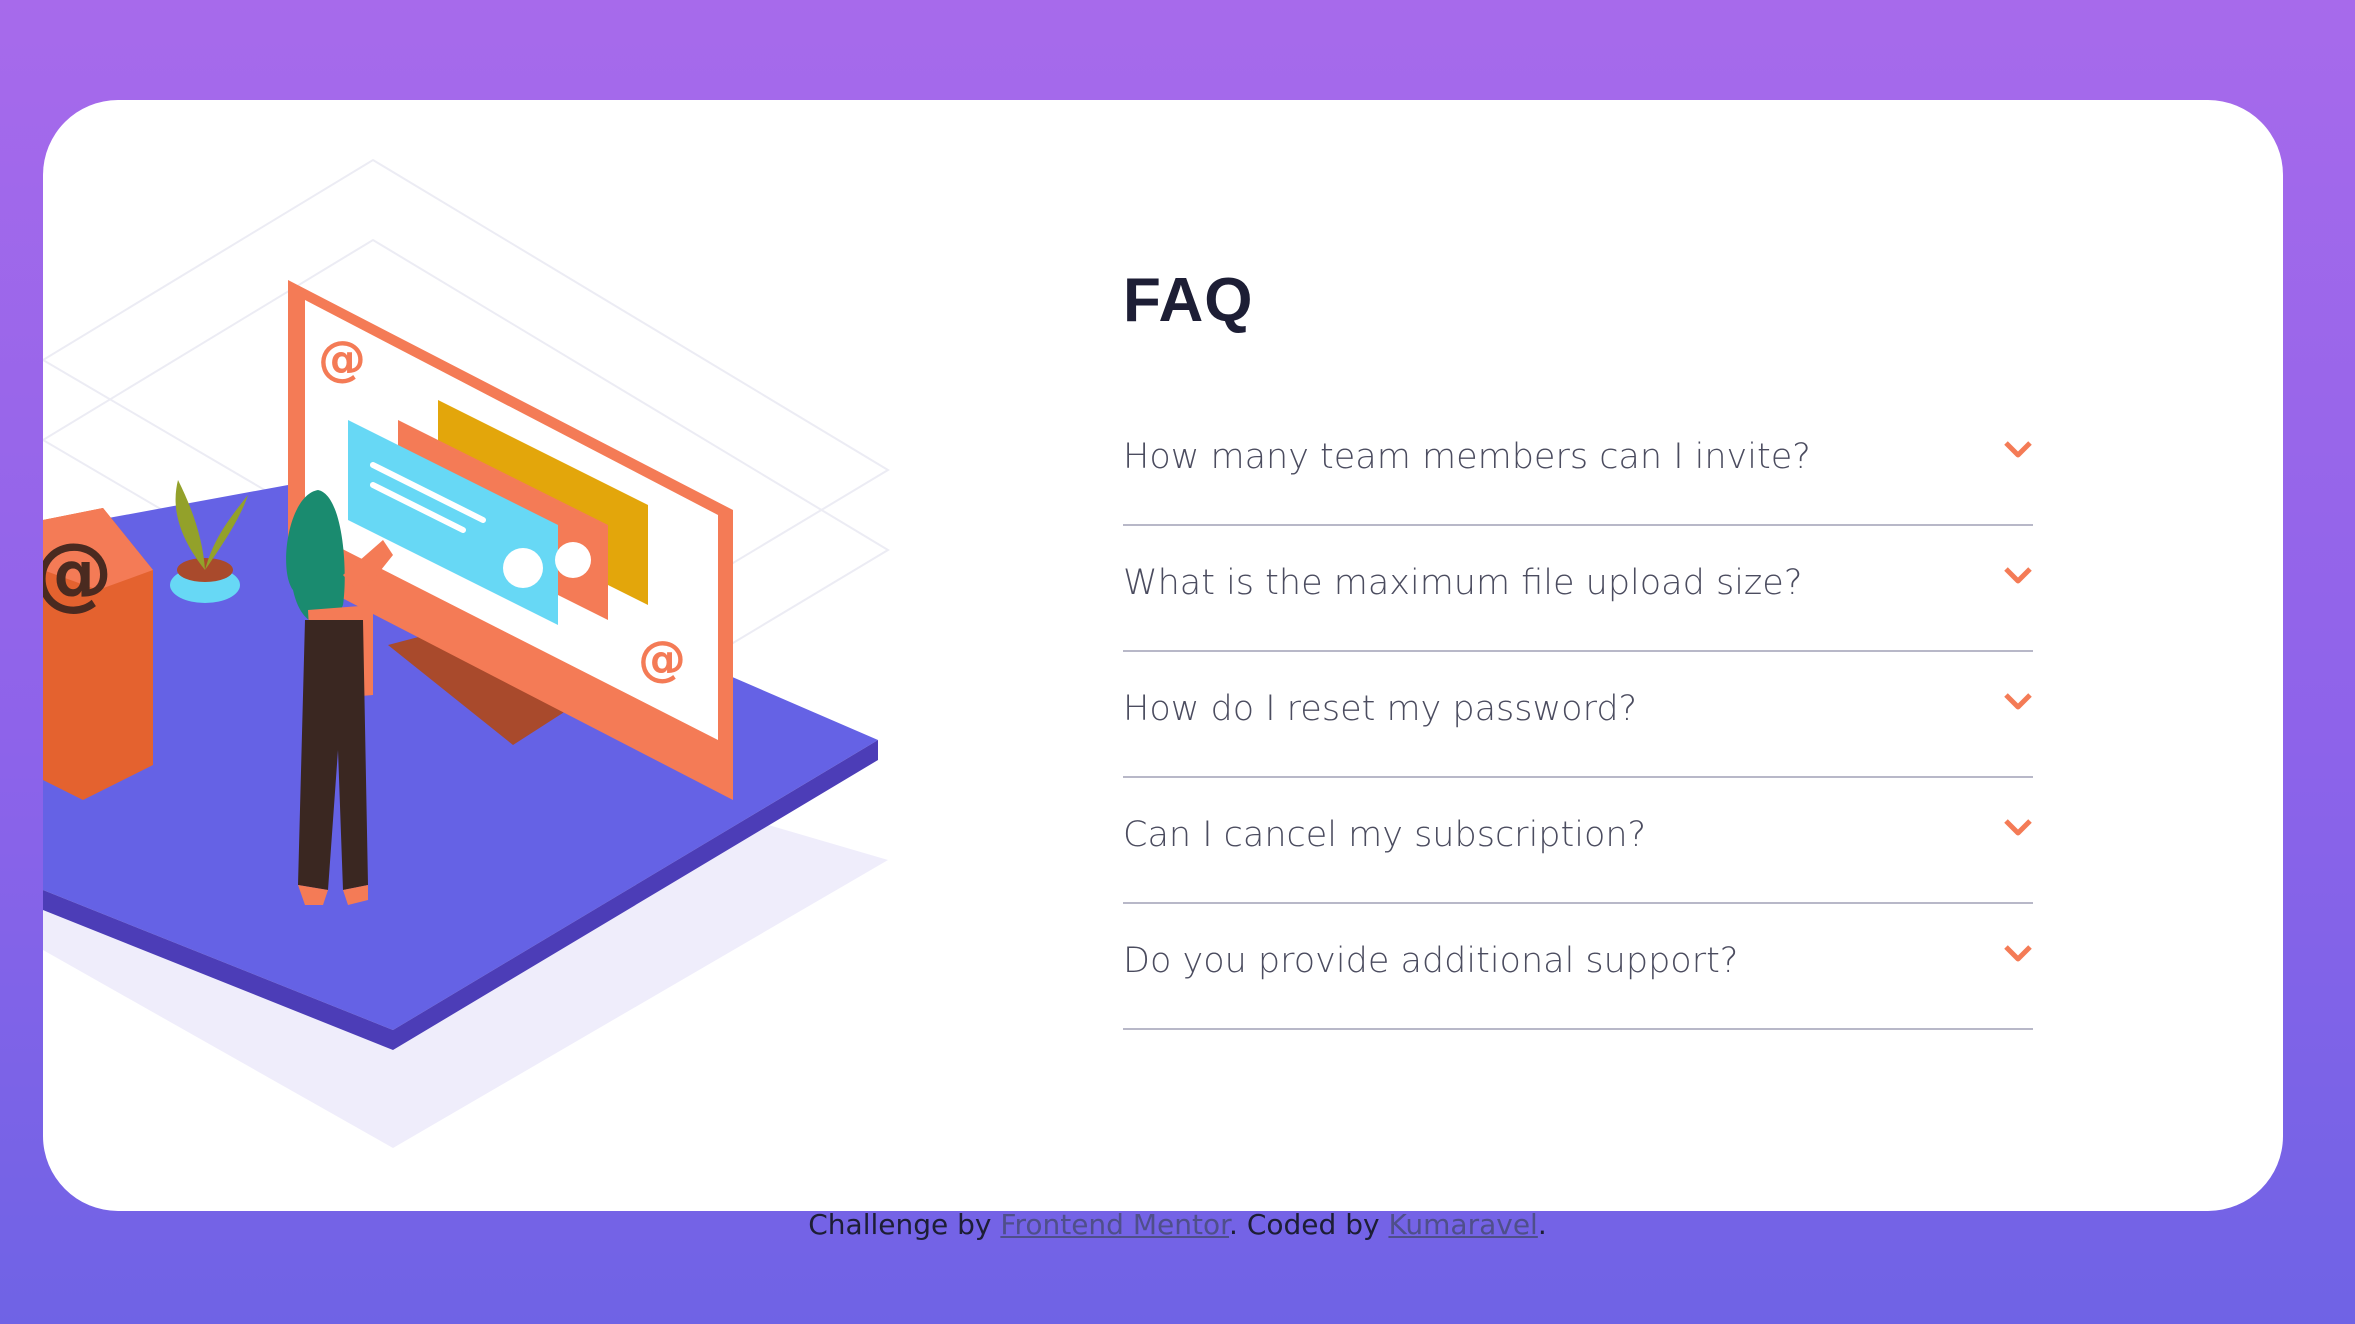 This screenshot has width=2355, height=1324. I want to click on frontend-mentor-link: Frontend Mentor, so click(1114, 1224).